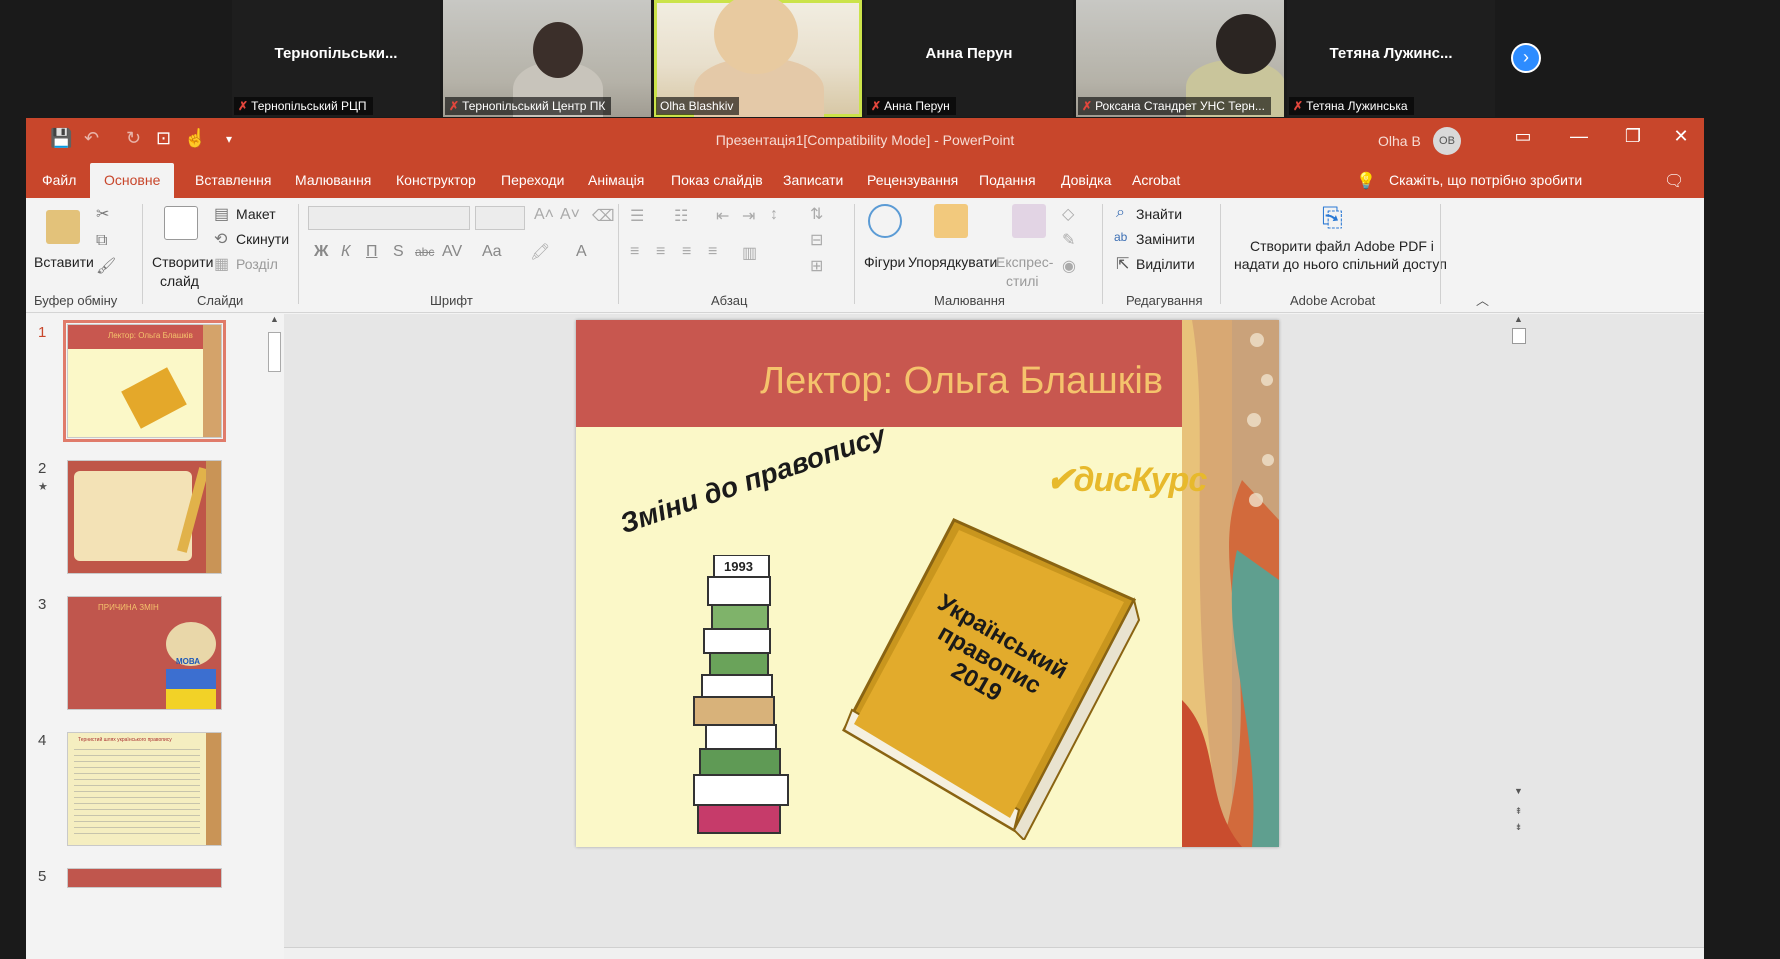 This screenshot has height=959, width=1780. Describe the element at coordinates (618, 254) in the screenshot. I see `group-divider` at that location.